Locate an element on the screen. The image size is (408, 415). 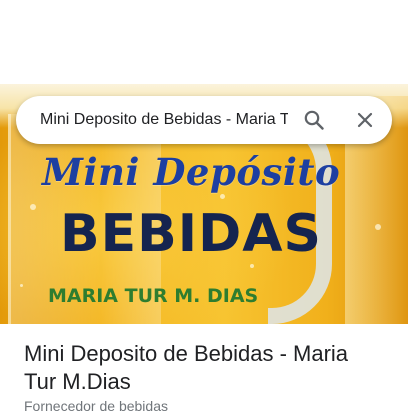
hero-subtitle: MARIA TUR M. DIAS is located at coordinates (153, 296).